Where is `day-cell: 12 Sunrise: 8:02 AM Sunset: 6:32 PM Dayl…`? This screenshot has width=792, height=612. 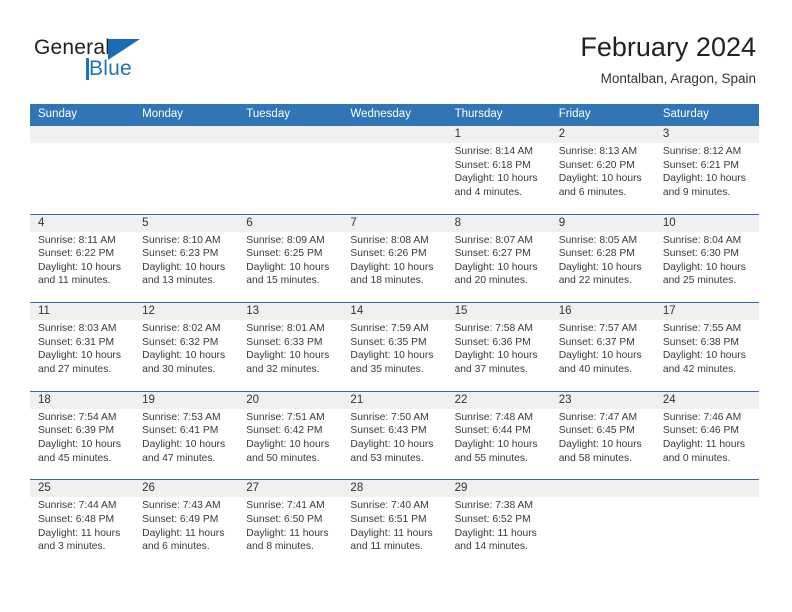
day-cell: 12 Sunrise: 8:02 AM Sunset: 6:32 PM Dayl… is located at coordinates (186, 347).